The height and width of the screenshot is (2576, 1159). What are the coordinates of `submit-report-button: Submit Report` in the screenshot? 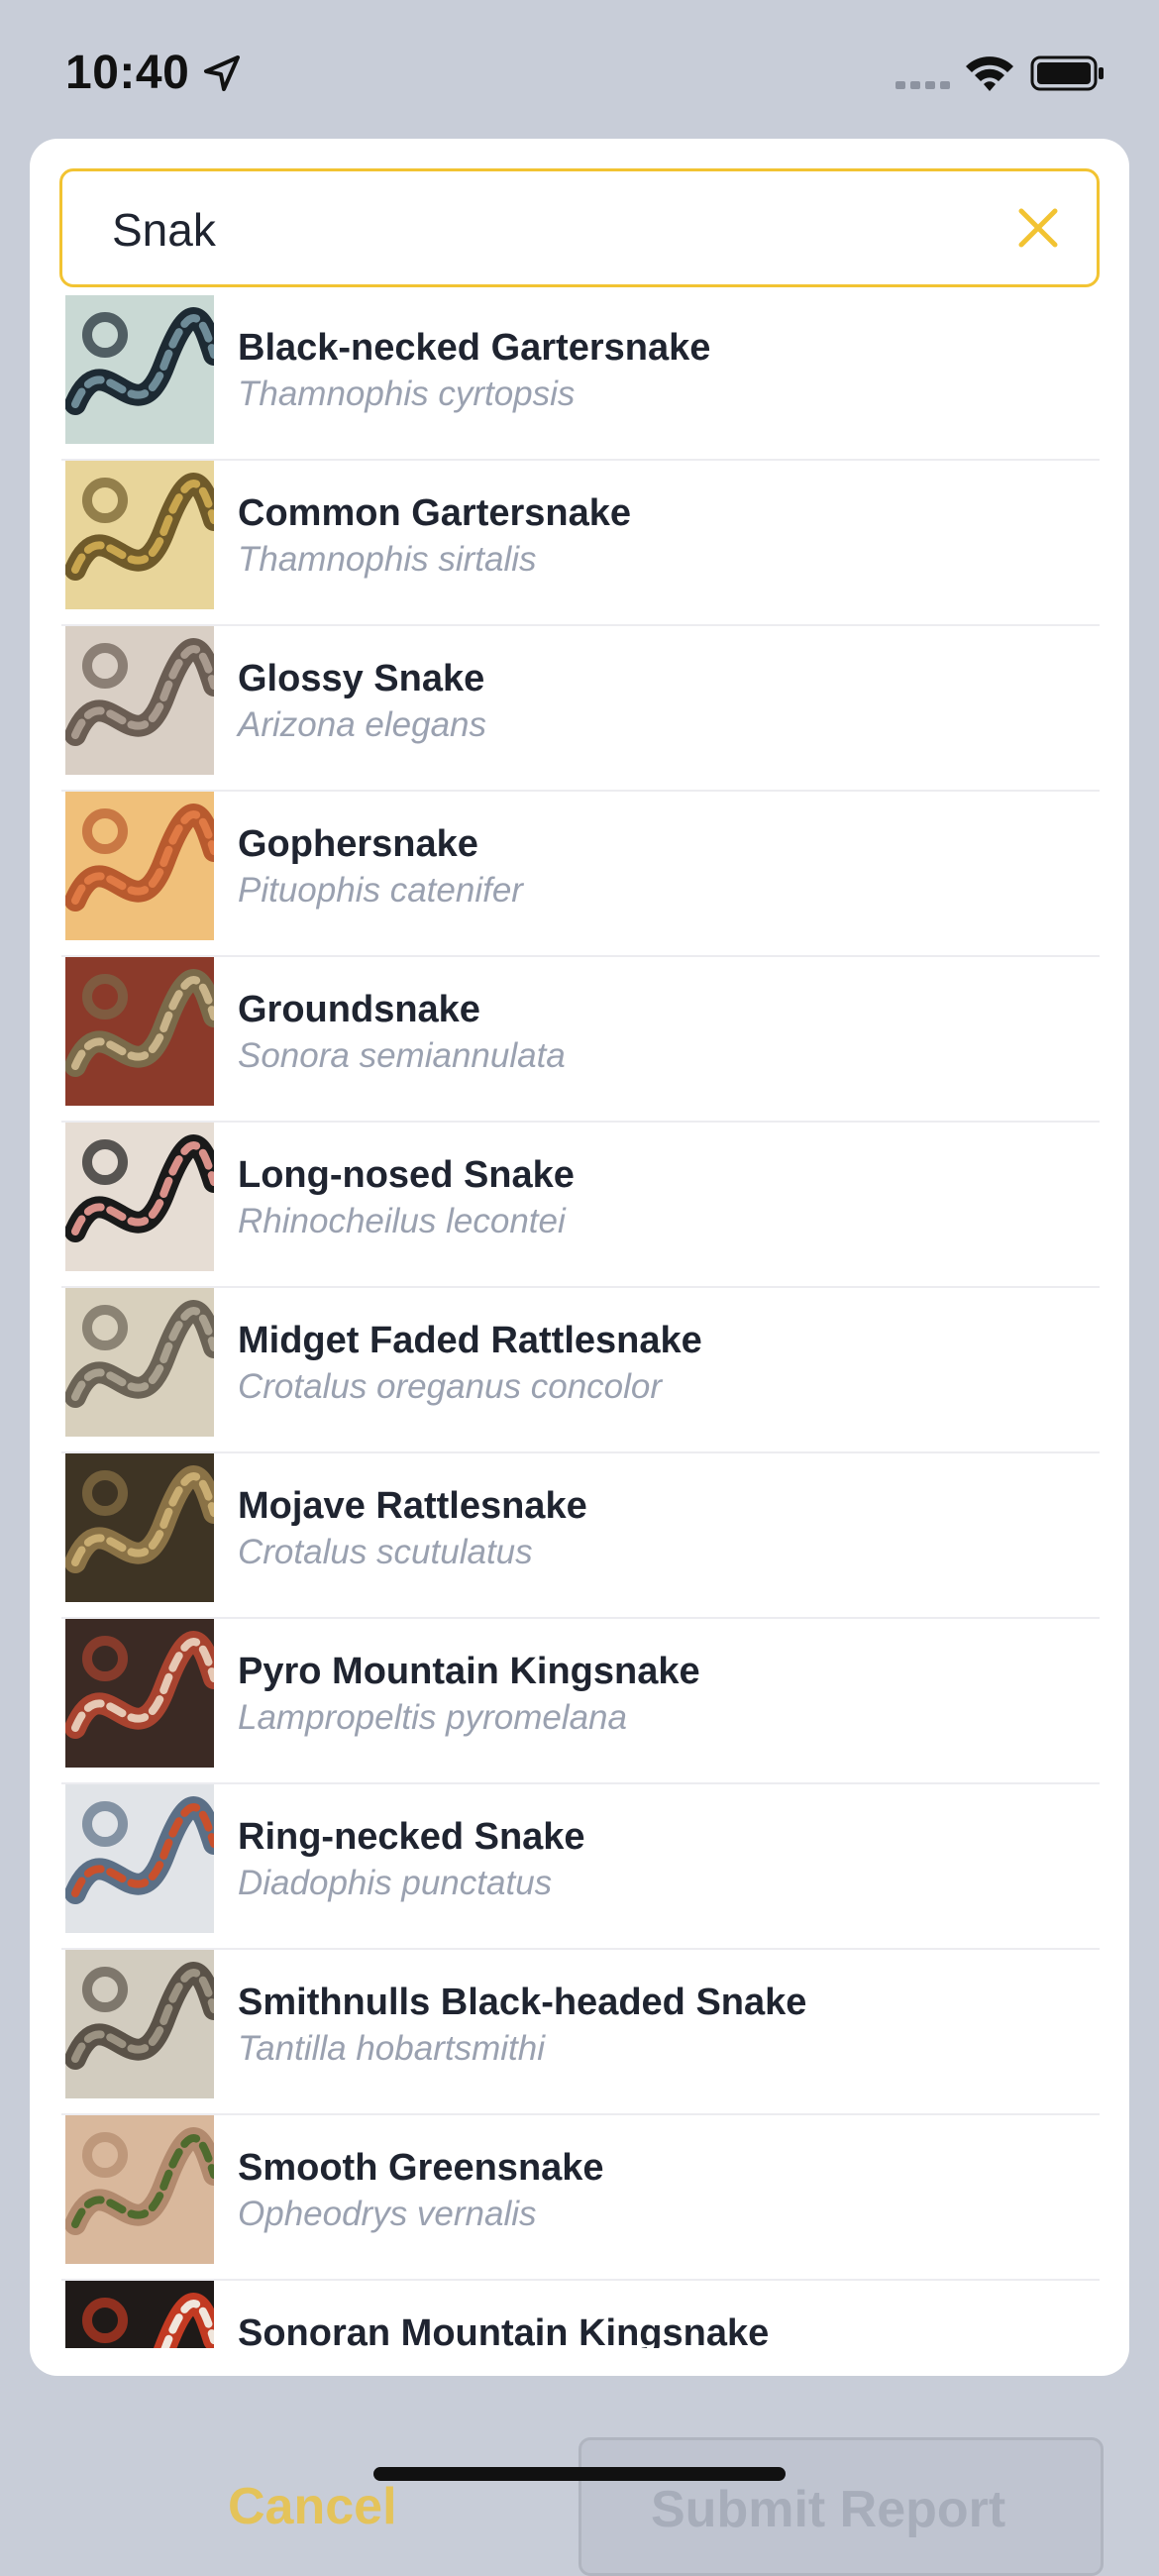 It's located at (842, 2507).